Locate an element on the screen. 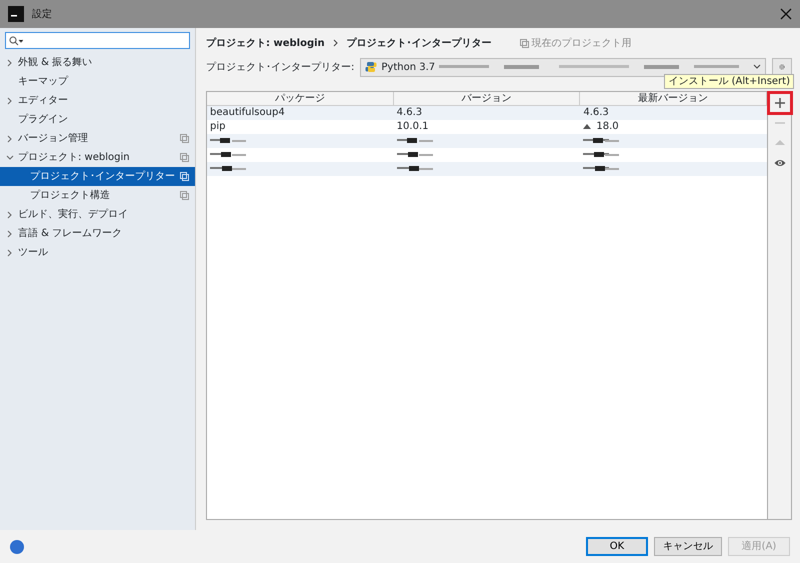 Image resolution: width=800 pixels, height=563 pixels. breadcrumb-item: プロジェクト･インタープリター is located at coordinates (419, 43).